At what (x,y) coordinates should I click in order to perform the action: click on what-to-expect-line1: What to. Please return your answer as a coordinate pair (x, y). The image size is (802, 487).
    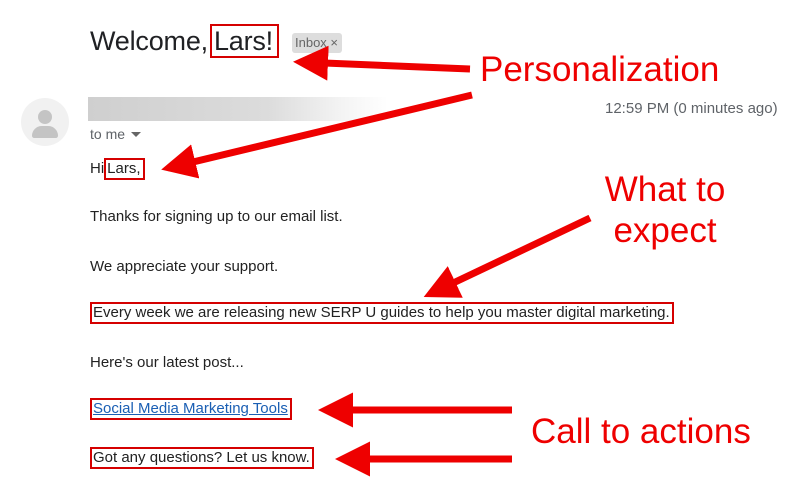
    Looking at the image, I should click on (665, 189).